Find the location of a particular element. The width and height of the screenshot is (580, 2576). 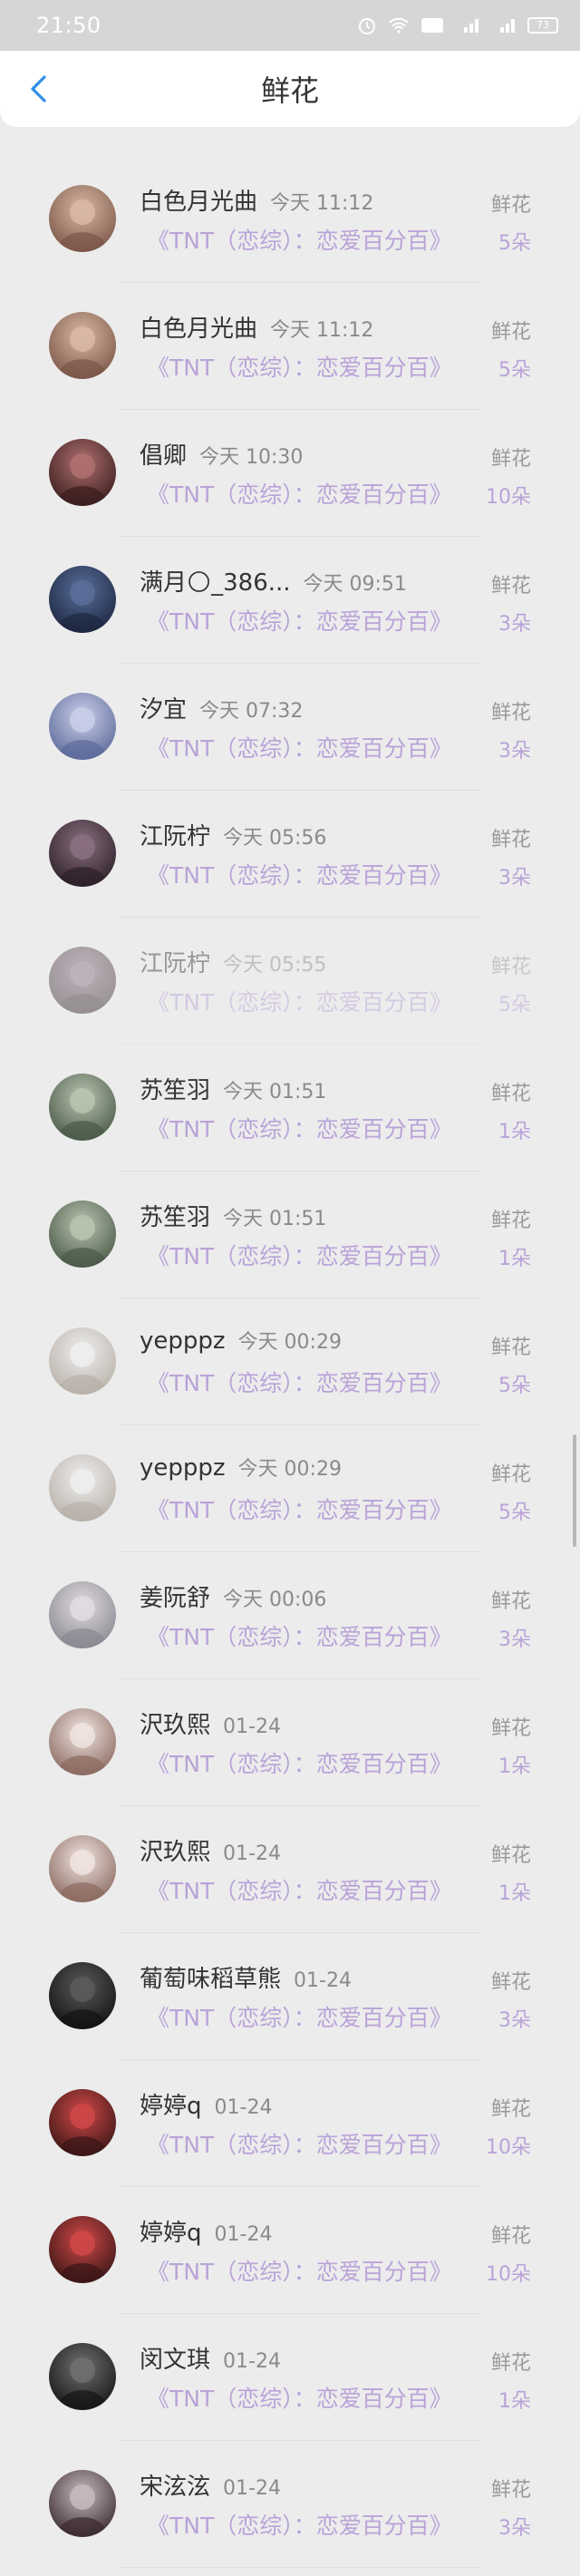

list-item: 姜阮舒 今天 00:06 《TNT（恋综）：恋爱百分百》 鲜花 3朵 is located at coordinates (290, 1615).